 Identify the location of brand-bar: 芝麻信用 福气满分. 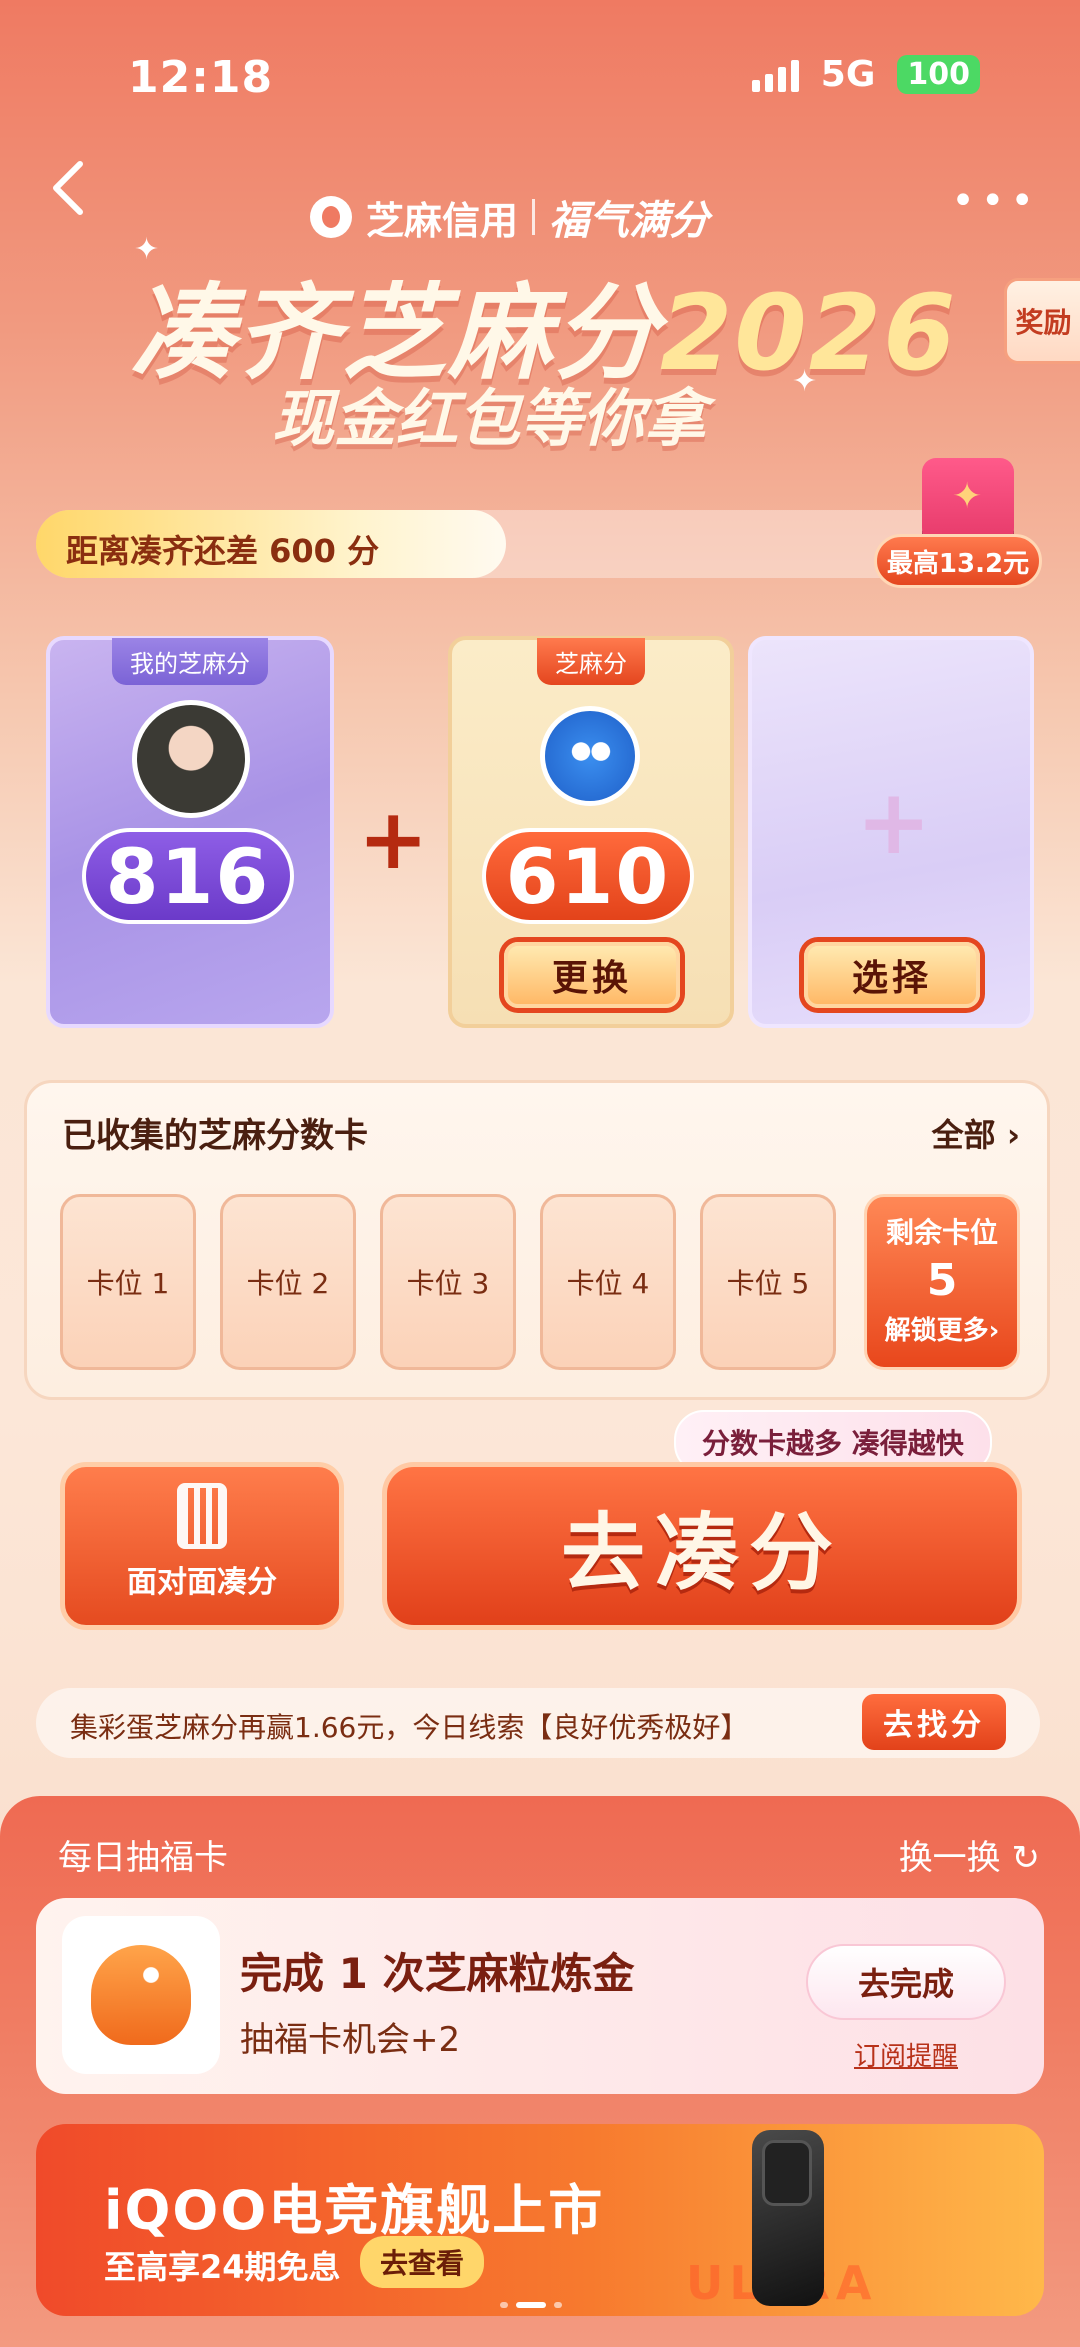
(509, 217).